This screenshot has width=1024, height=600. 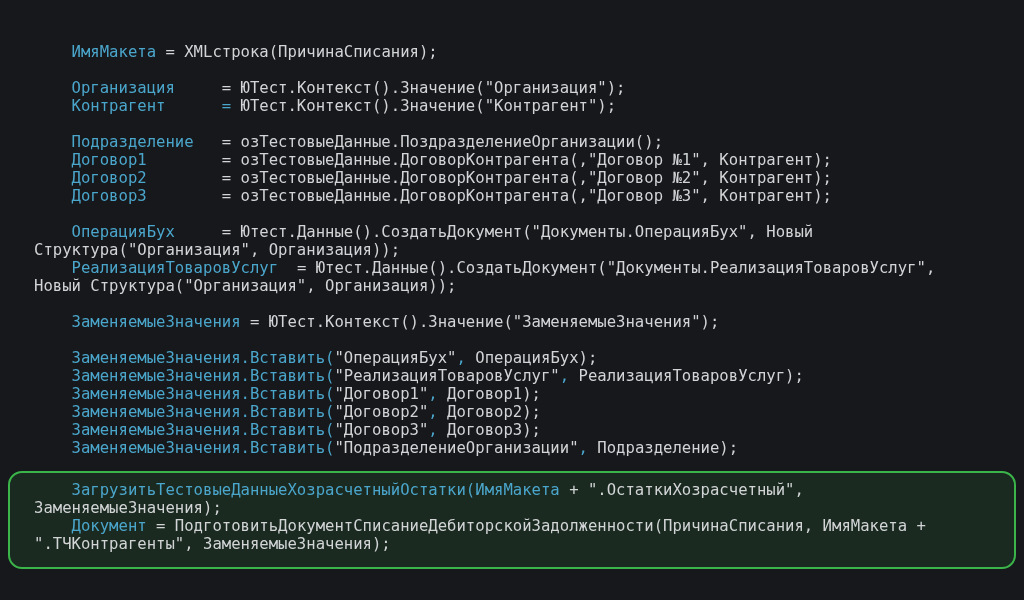 What do you see at coordinates (128, 508) in the screenshot?
I see `code-line: ЗаменяемыеЗначения);` at bounding box center [128, 508].